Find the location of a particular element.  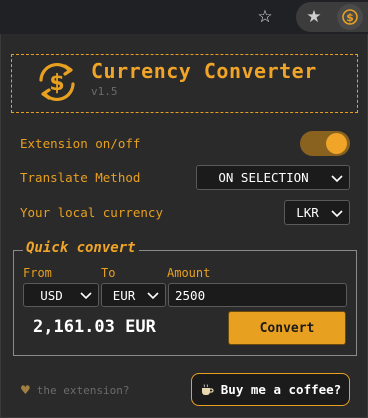

translate-method-value: ON SELECTION is located at coordinates (263, 177).